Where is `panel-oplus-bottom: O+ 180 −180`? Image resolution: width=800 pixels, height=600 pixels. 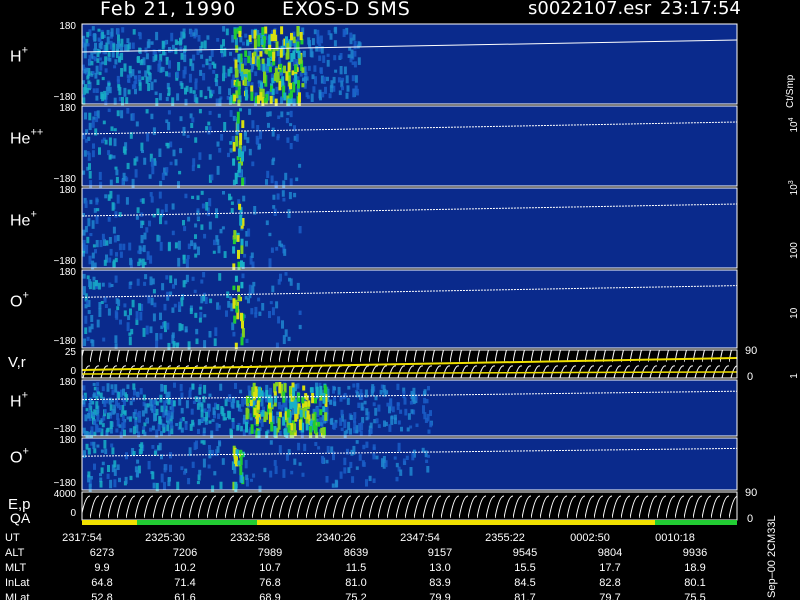
panel-oplus-bottom: O+ 180 −180 is located at coordinates (374, 464).